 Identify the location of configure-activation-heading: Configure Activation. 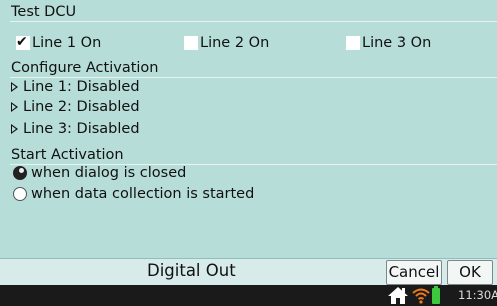
(85, 68).